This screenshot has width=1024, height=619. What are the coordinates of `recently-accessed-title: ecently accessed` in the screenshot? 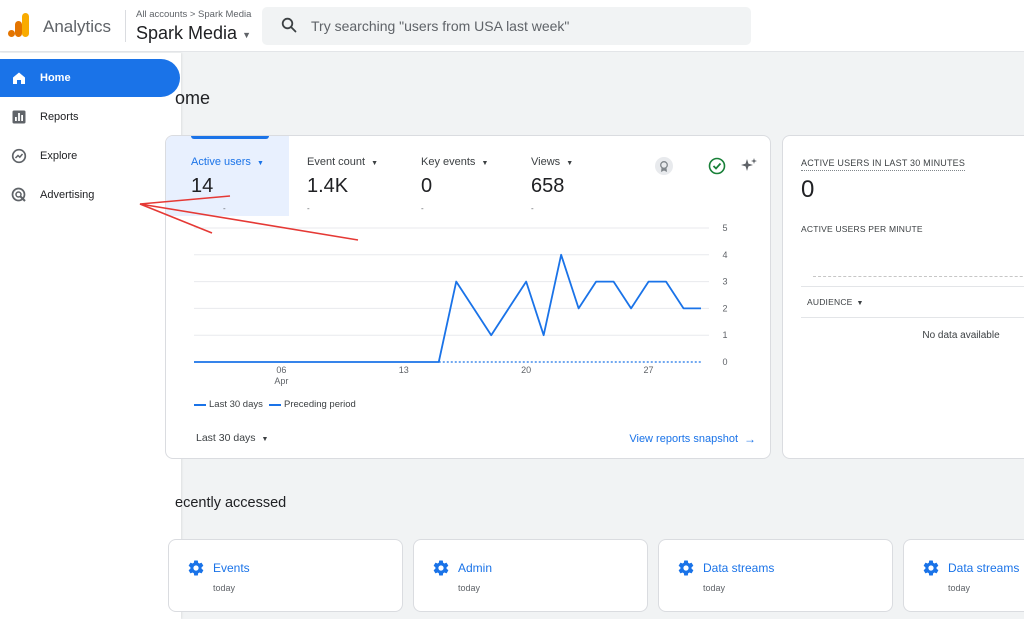 It's located at (231, 503).